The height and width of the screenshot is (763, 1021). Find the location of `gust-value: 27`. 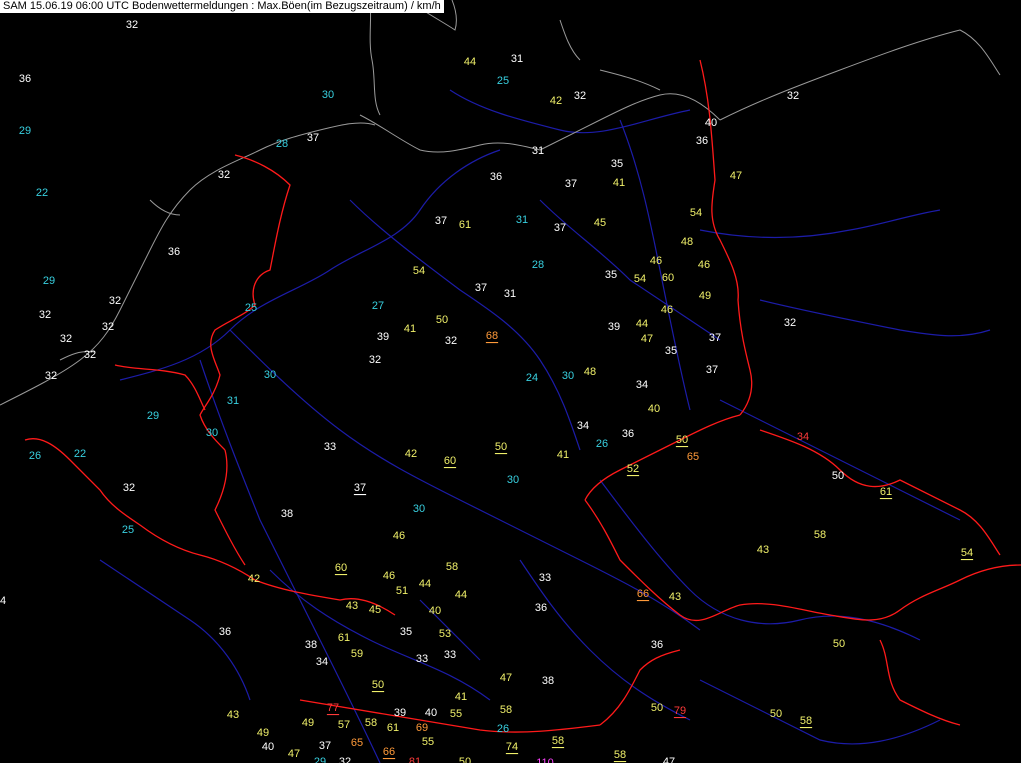

gust-value: 27 is located at coordinates (378, 306).